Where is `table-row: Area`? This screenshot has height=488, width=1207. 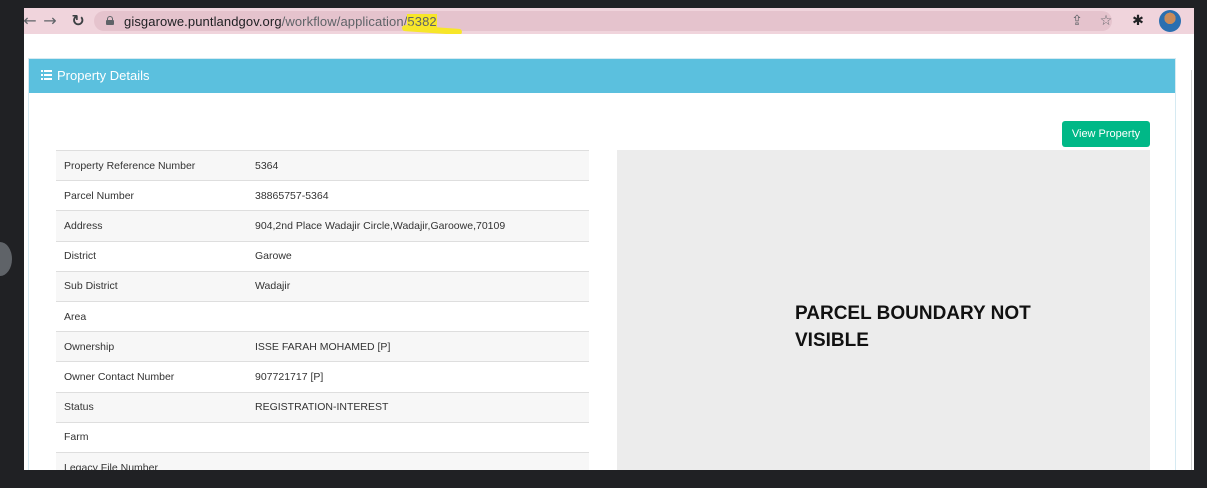
table-row: Area is located at coordinates (322, 316).